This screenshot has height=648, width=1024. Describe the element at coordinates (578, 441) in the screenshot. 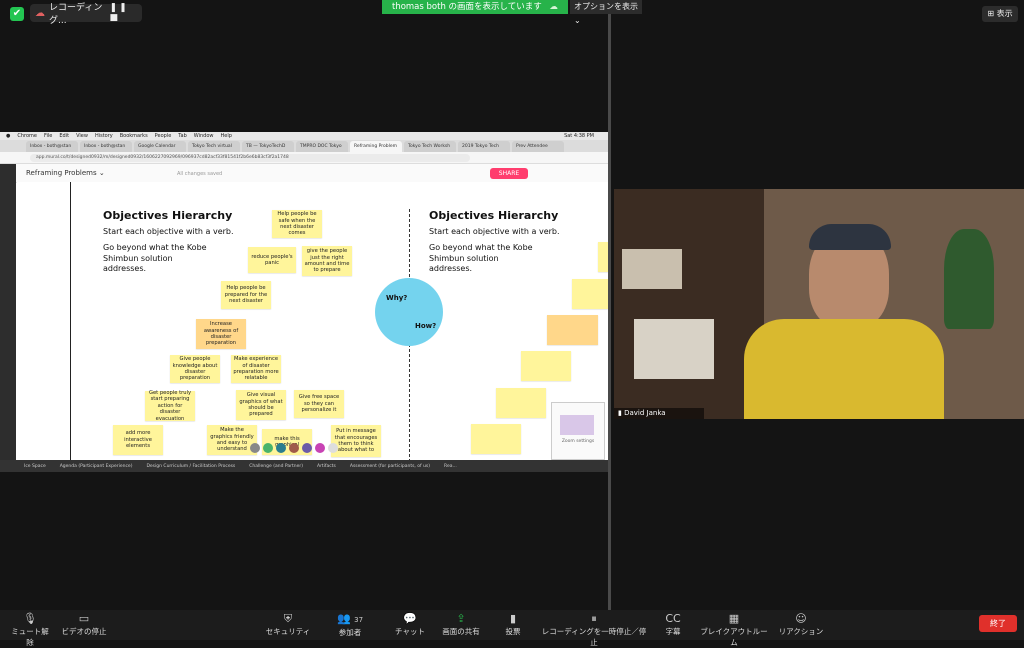

I see `zoom-settings-label: Zoom settings` at that location.